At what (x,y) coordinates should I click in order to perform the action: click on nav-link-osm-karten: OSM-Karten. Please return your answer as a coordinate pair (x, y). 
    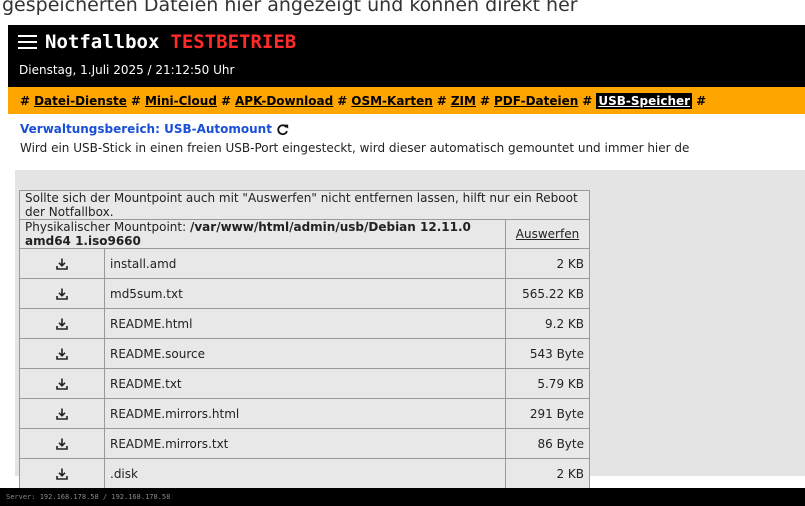
    Looking at the image, I should click on (392, 101).